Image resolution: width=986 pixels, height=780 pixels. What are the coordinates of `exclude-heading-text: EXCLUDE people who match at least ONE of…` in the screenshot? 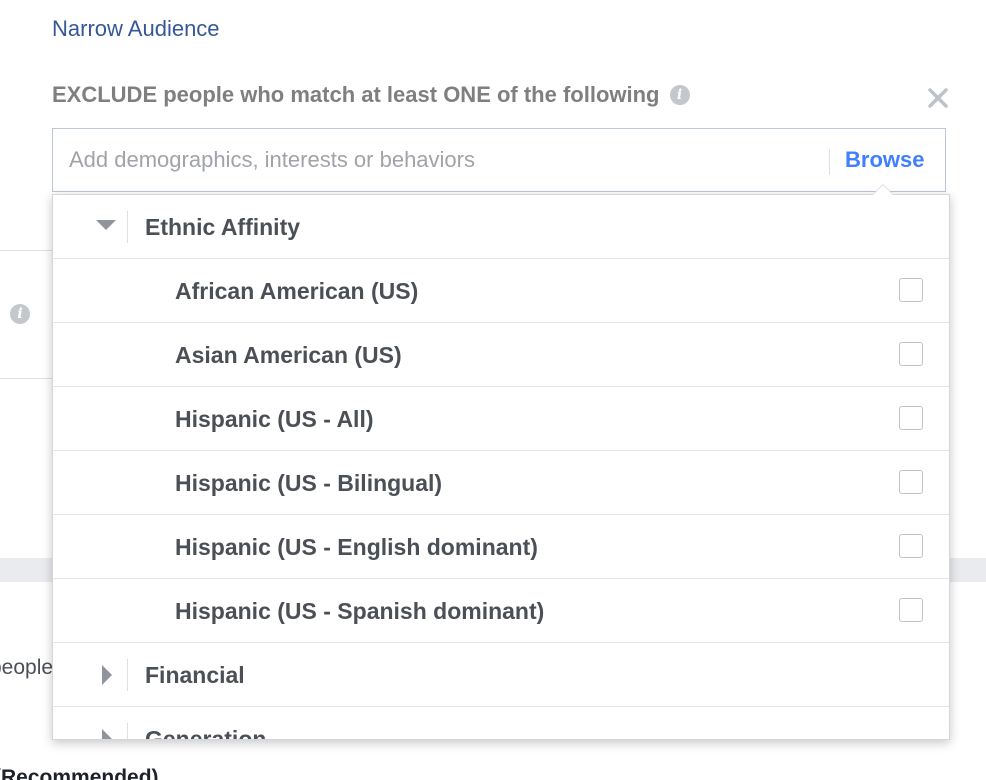 It's located at (356, 94).